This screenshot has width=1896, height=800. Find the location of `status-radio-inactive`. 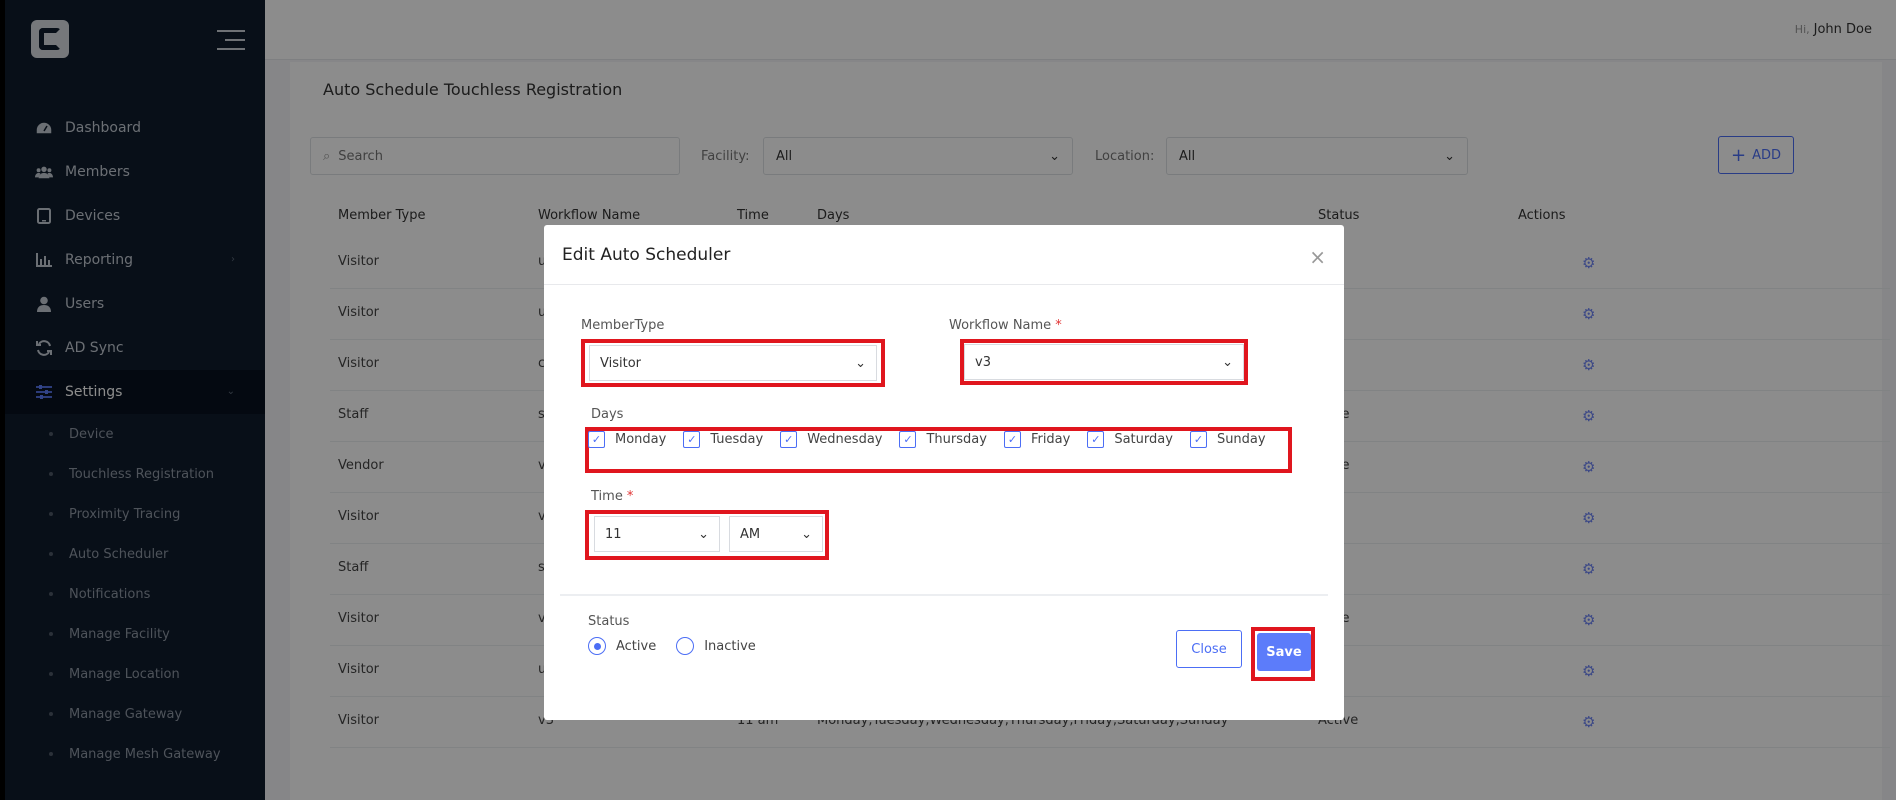

status-radio-inactive is located at coordinates (685, 646).